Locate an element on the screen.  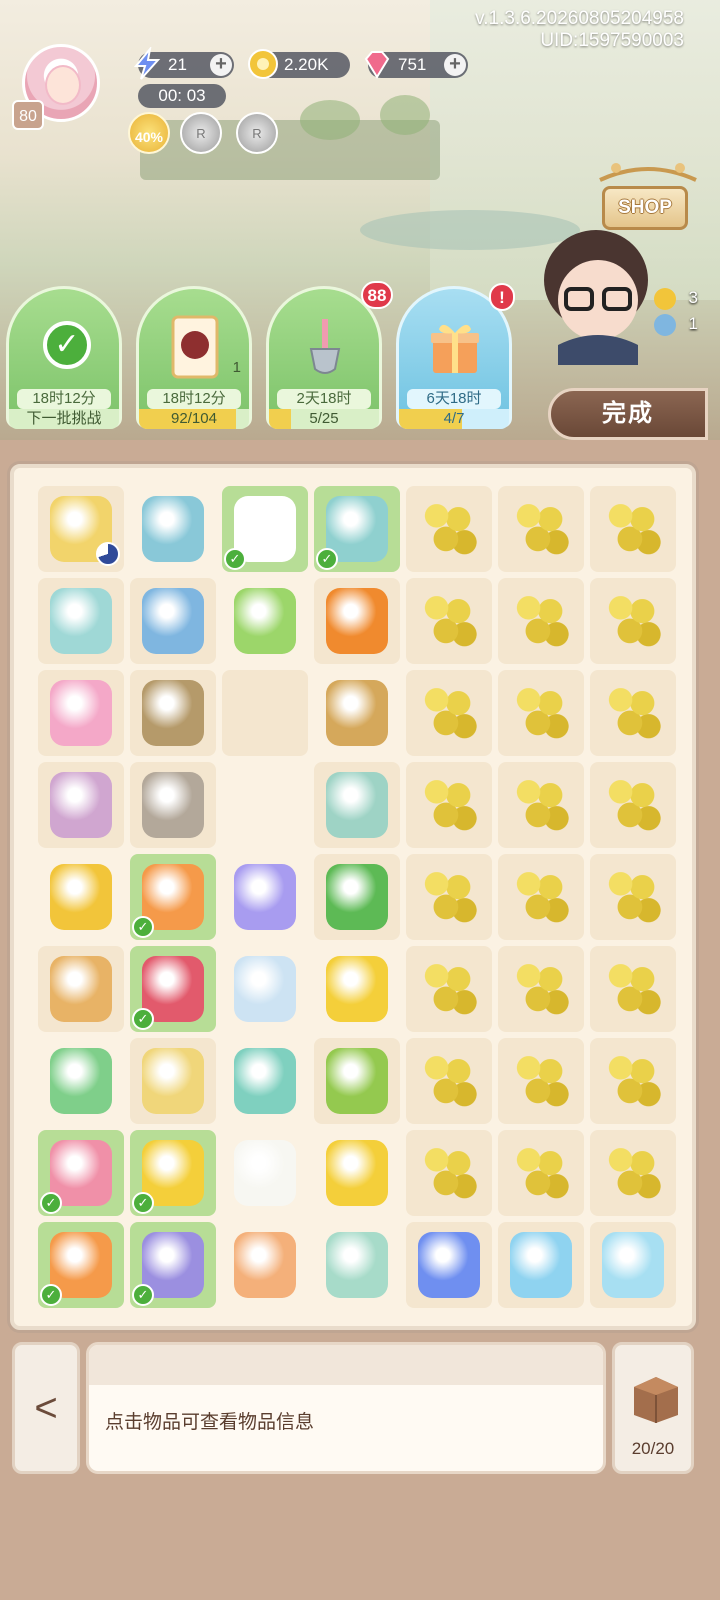
green-gift-box-item is located at coordinates (357, 897).